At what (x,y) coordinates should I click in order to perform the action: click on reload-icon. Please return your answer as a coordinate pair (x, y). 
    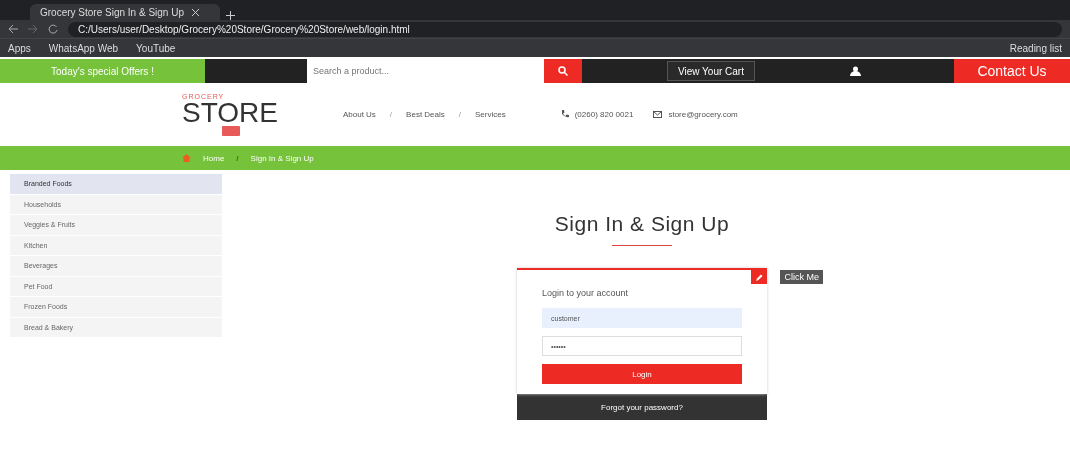
    Looking at the image, I should click on (53, 29).